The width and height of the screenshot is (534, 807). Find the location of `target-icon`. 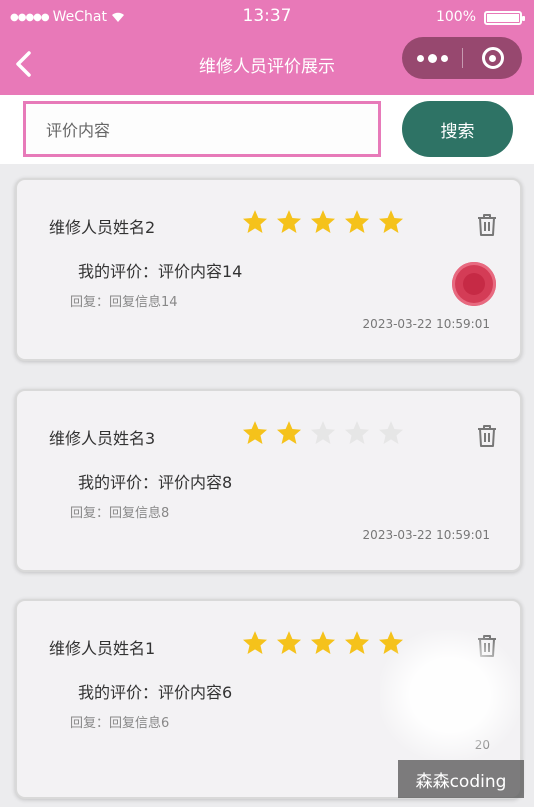

target-icon is located at coordinates (492, 58).